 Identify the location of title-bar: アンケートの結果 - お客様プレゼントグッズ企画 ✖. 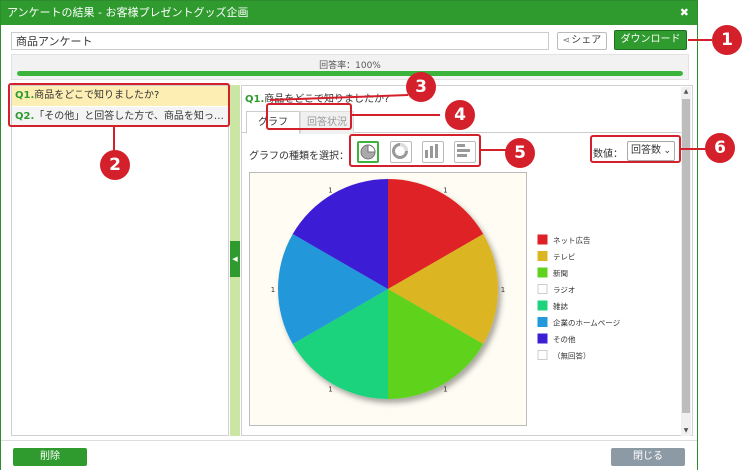
(349, 13).